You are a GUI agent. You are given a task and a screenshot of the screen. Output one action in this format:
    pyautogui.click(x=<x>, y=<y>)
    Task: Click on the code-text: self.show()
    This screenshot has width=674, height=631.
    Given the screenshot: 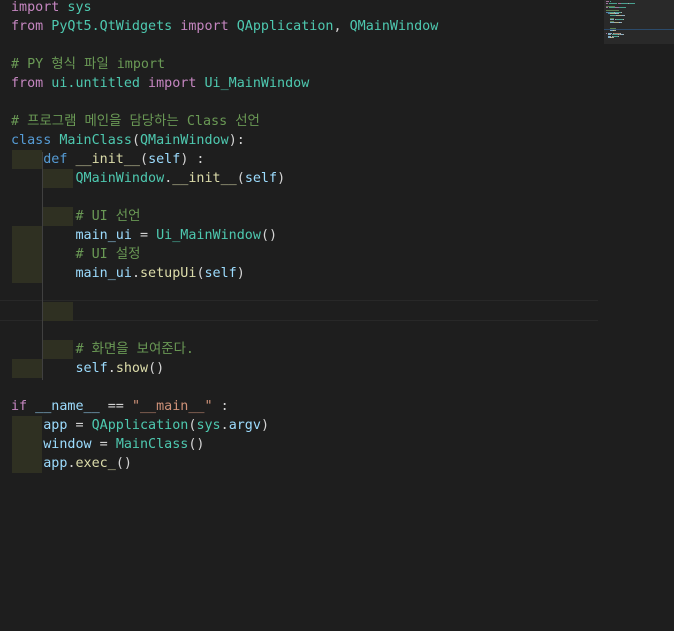 What is the action you would take?
    pyautogui.click(x=88, y=368)
    